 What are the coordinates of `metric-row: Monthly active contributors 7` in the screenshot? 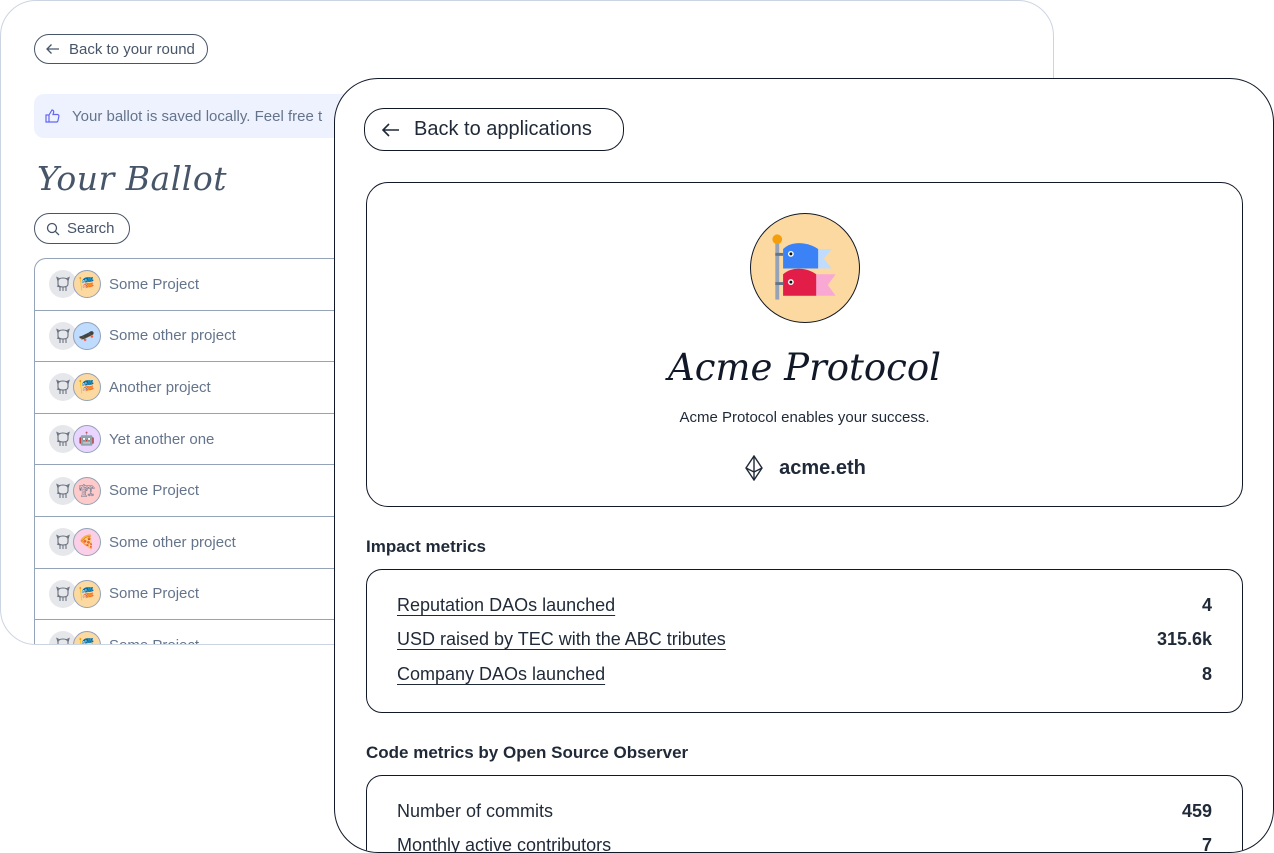 It's located at (804, 841).